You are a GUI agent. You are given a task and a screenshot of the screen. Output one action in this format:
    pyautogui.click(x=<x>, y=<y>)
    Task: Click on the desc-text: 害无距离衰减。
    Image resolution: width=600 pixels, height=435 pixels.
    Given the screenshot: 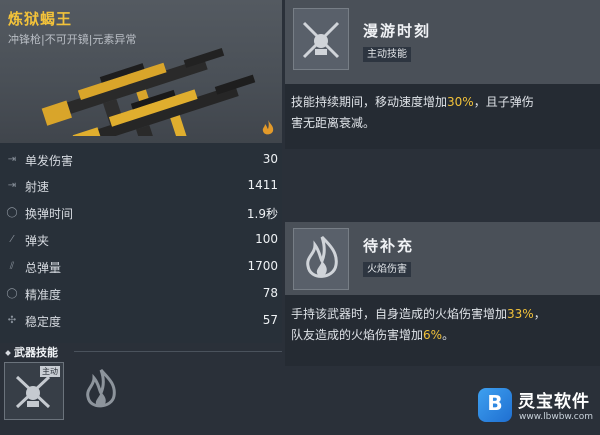 What is the action you would take?
    pyautogui.click(x=333, y=123)
    